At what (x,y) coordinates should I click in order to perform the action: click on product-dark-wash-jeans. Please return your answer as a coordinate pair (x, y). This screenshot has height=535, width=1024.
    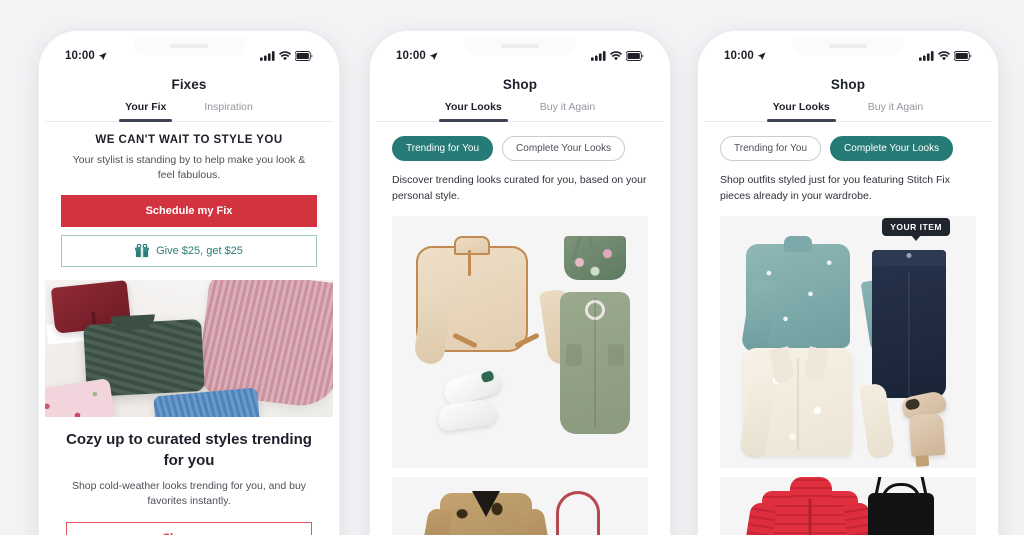
    Looking at the image, I should click on (909, 323).